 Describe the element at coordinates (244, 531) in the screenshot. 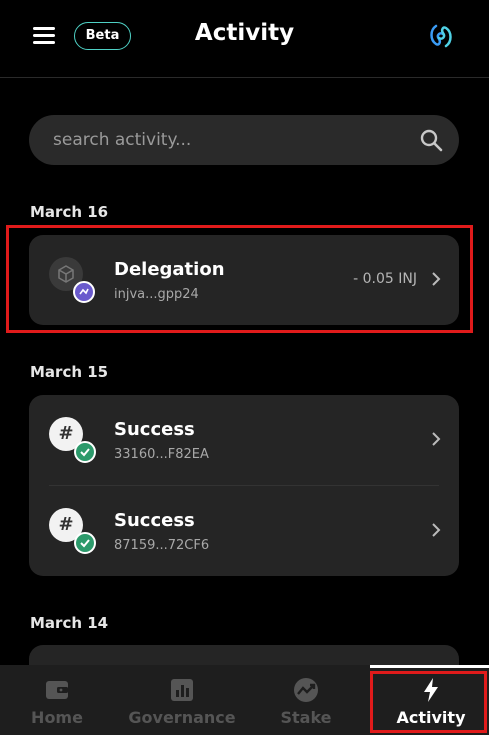

I see `activity-row-success: # Success 87159...72CF6` at that location.